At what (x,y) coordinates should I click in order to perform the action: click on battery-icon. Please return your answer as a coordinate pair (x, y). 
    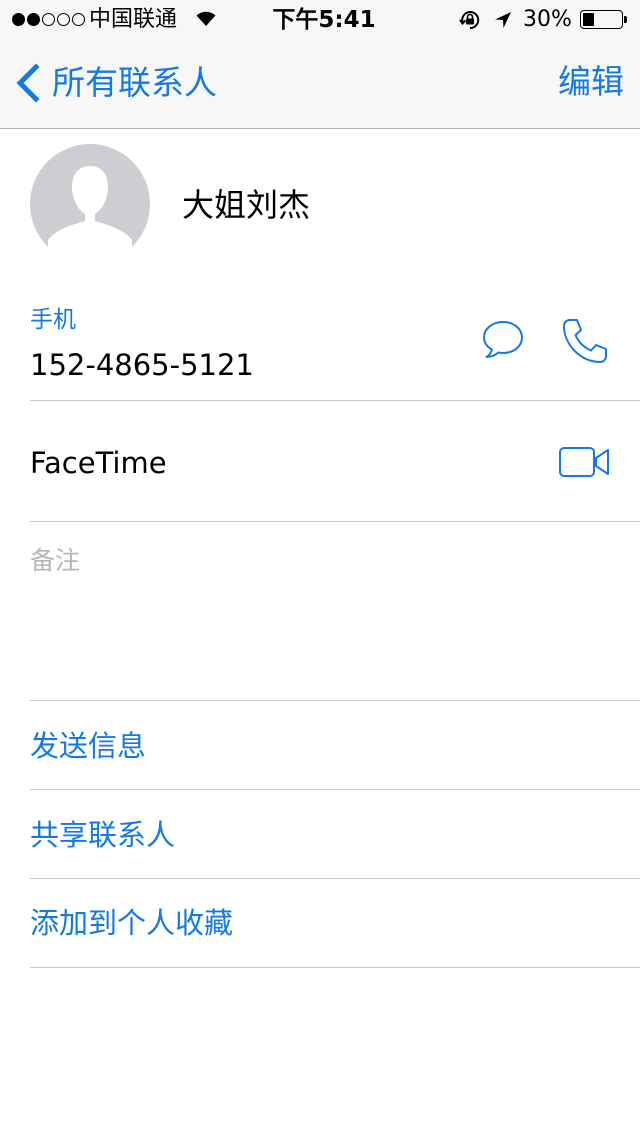
    Looking at the image, I should click on (601, 19).